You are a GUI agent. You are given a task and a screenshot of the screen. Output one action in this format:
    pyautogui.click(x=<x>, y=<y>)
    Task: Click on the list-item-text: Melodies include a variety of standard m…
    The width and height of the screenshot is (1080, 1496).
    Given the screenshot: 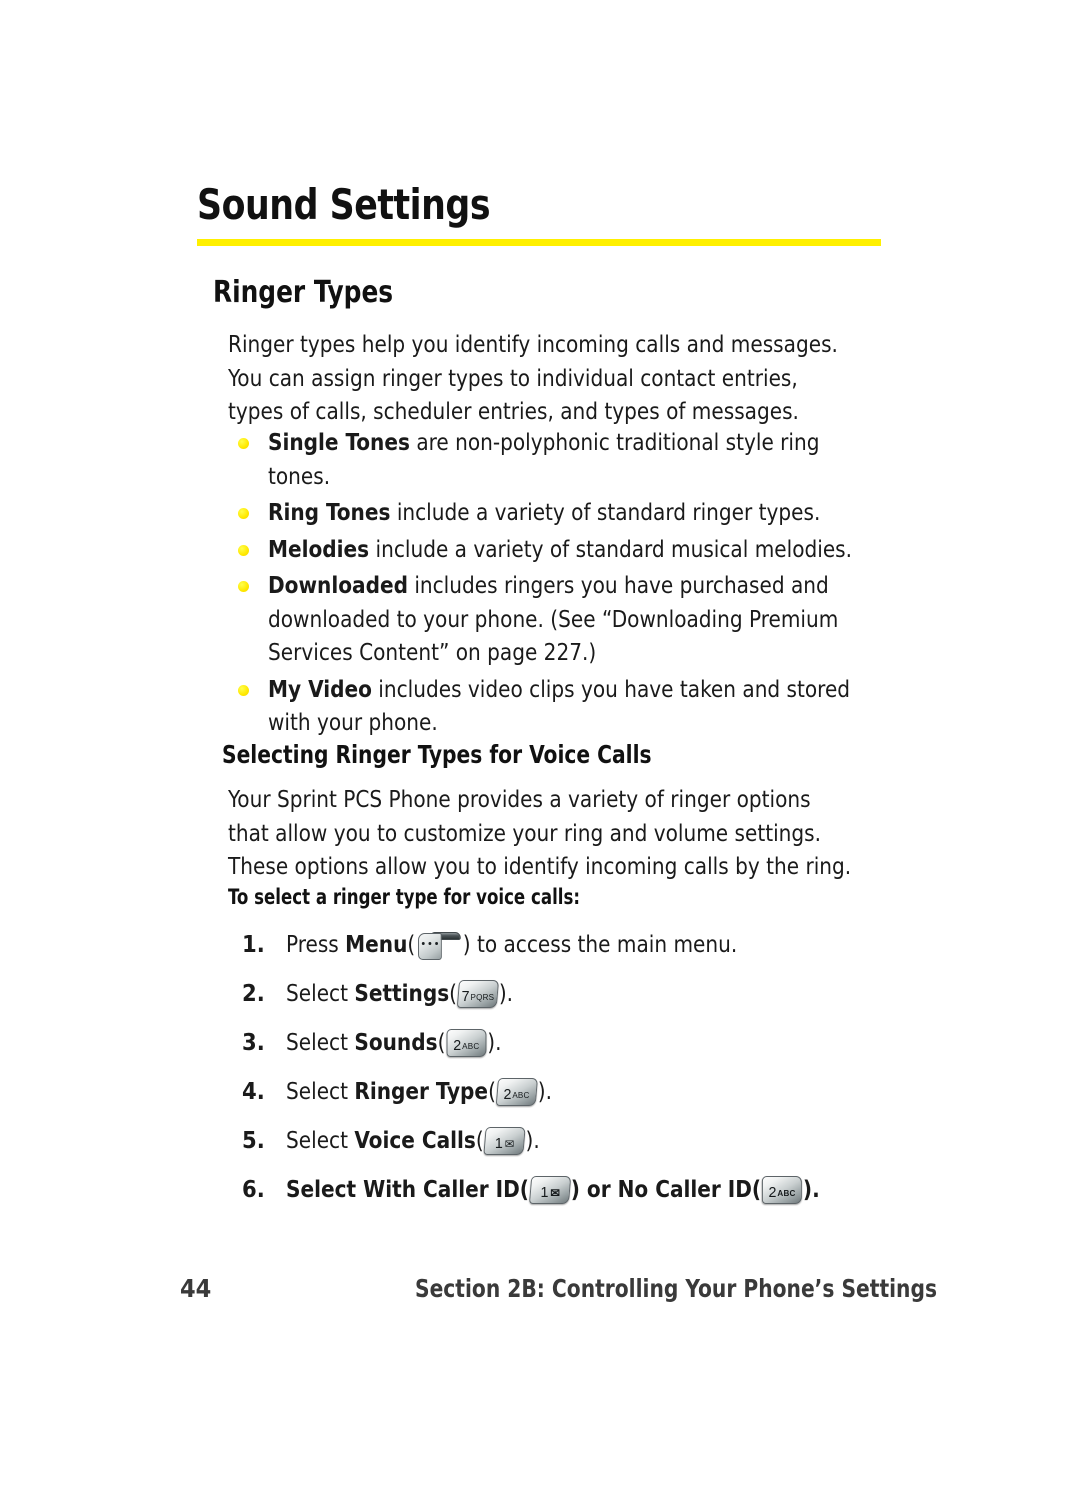 What is the action you would take?
    pyautogui.click(x=572, y=550)
    